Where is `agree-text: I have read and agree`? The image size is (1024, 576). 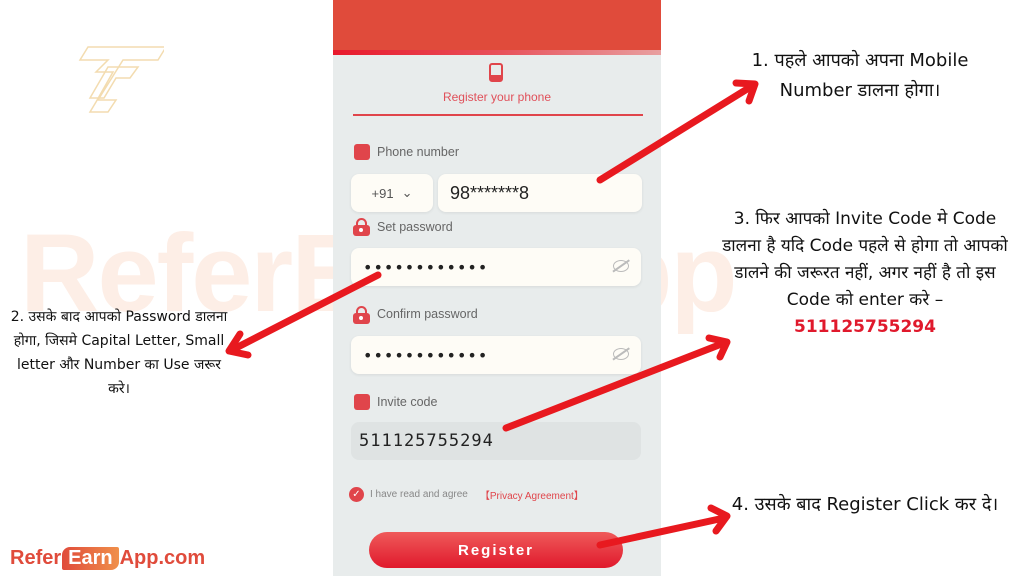 agree-text: I have read and agree is located at coordinates (419, 494).